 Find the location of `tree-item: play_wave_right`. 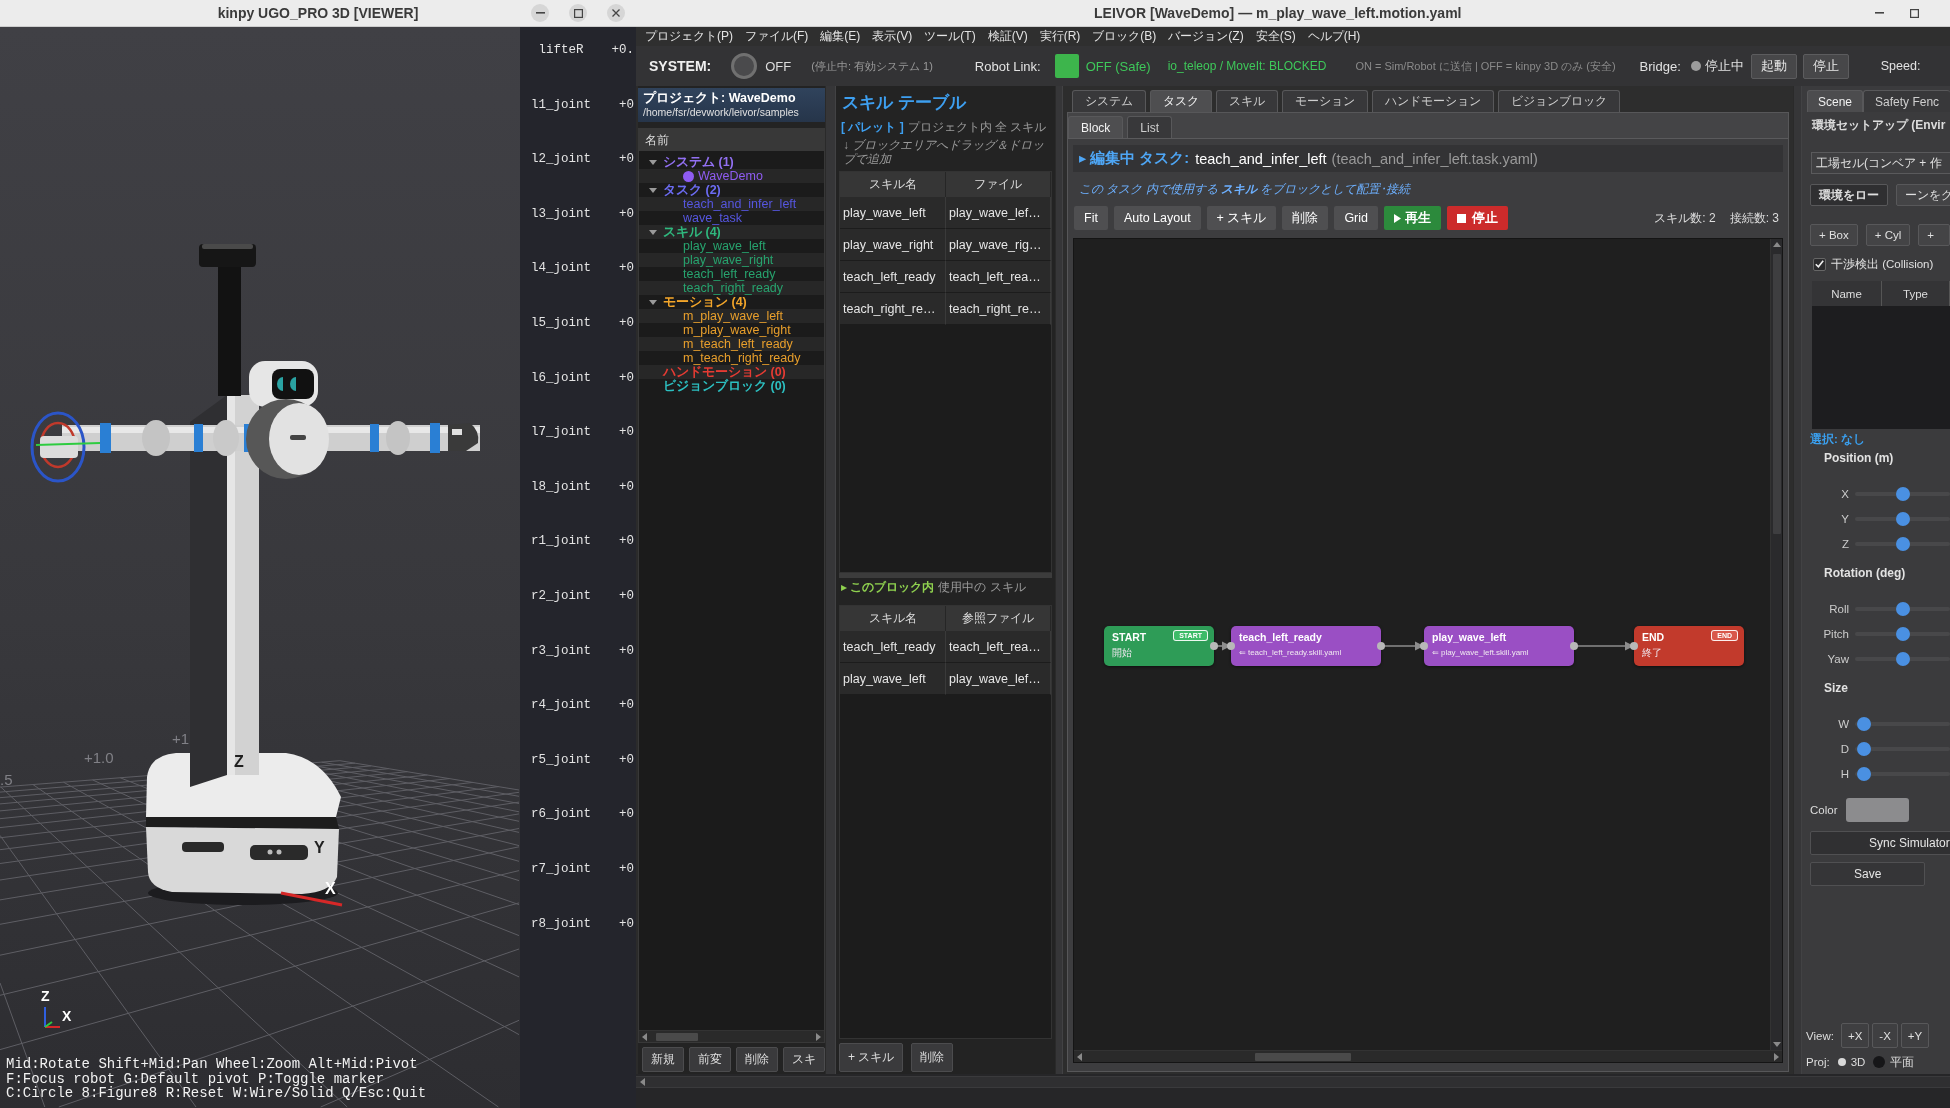

tree-item: play_wave_right is located at coordinates (731, 260).